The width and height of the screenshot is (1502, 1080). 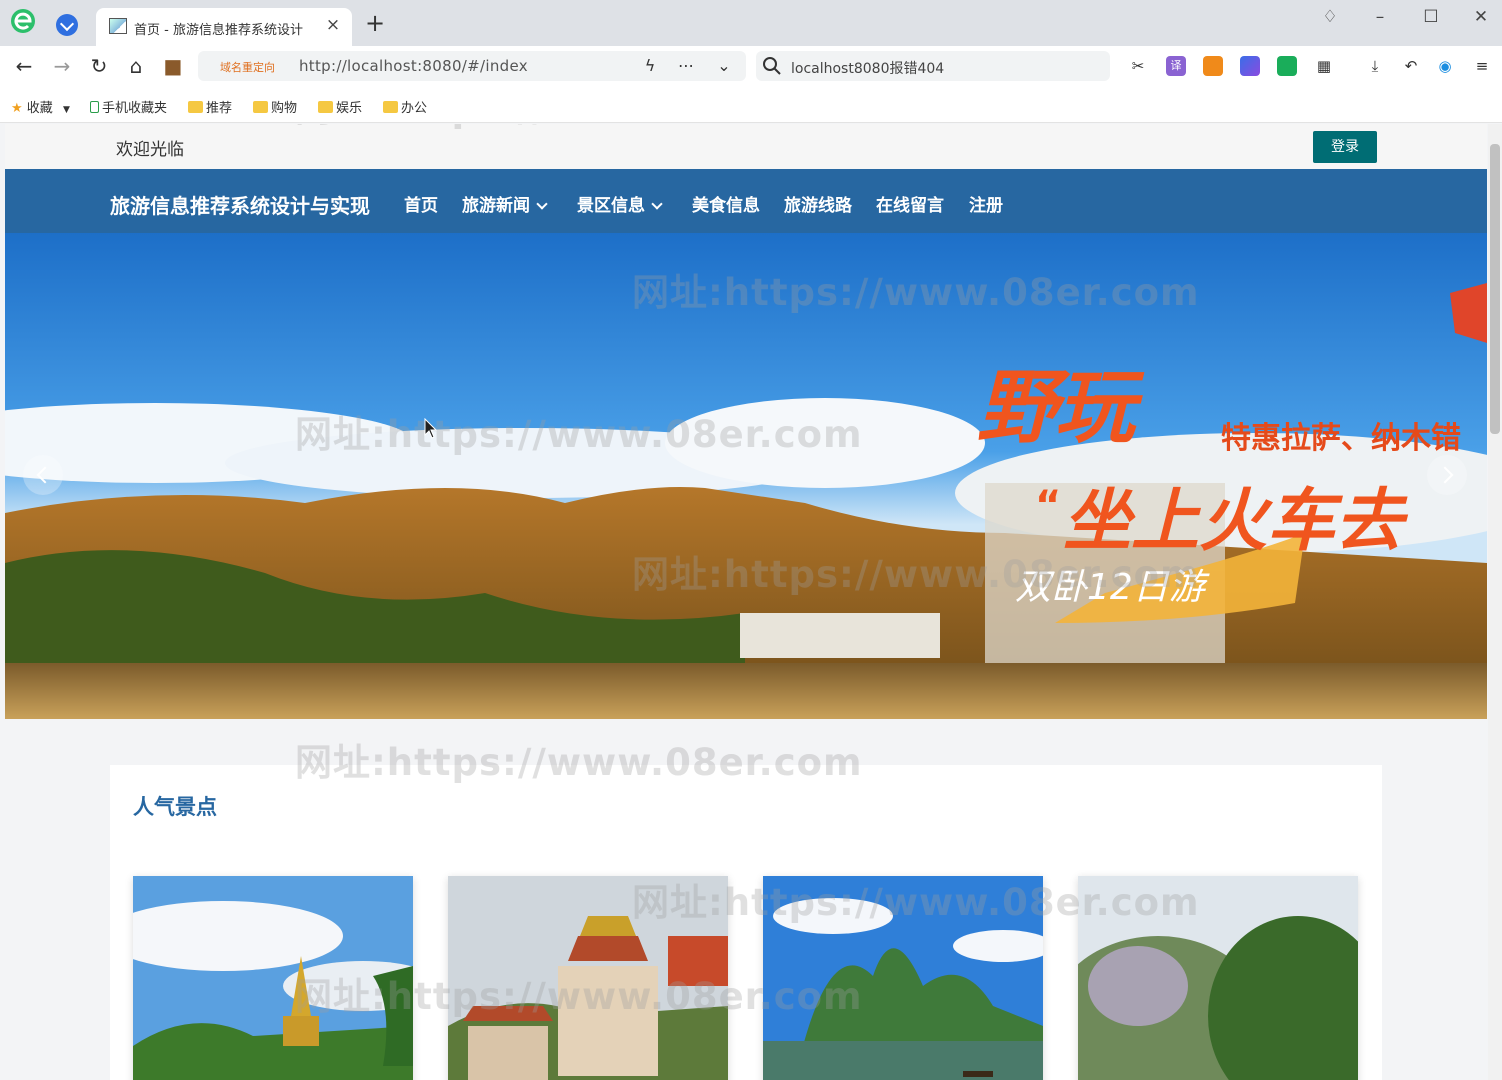 What do you see at coordinates (150, 150) in the screenshot?
I see `welcome-text: 欢迎光临` at bounding box center [150, 150].